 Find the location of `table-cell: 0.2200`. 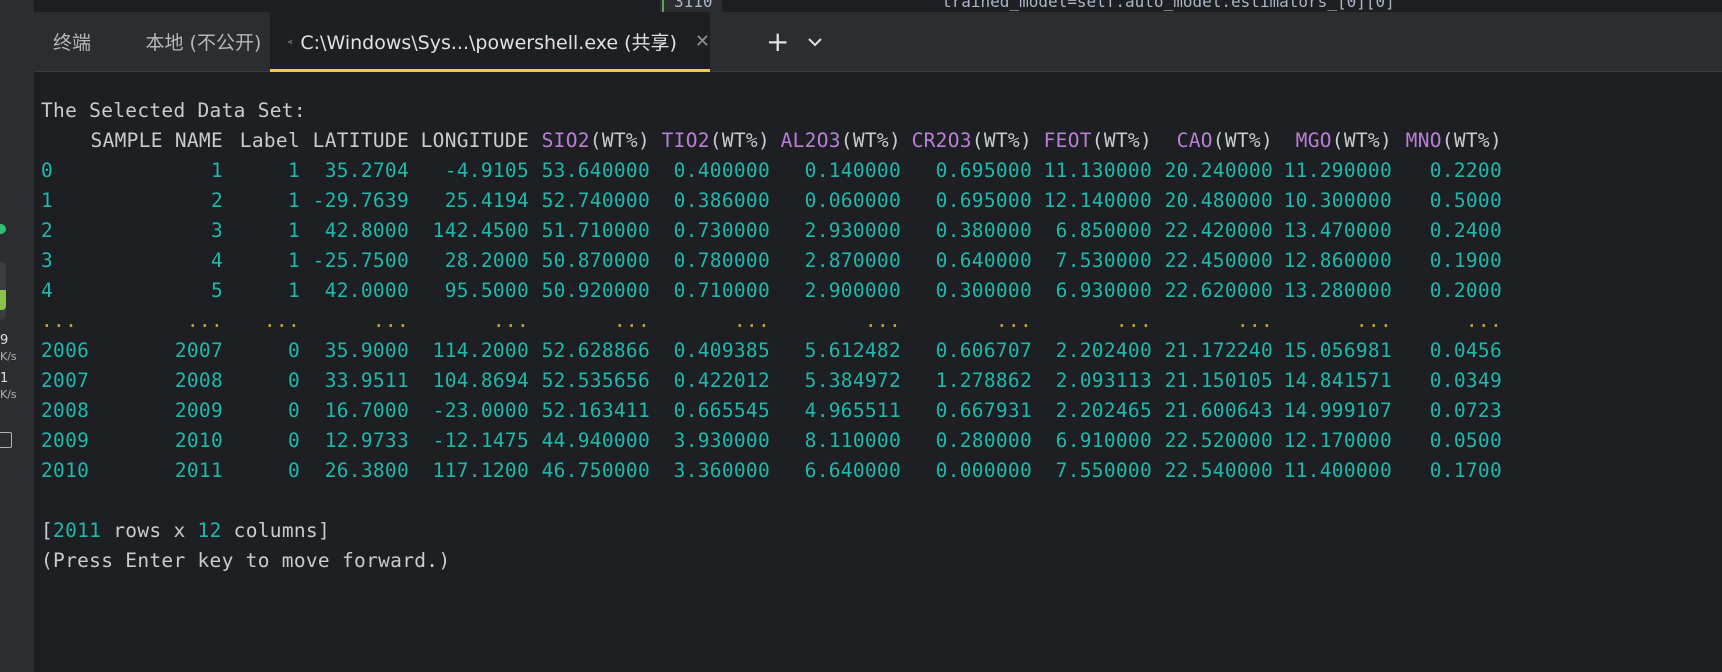

table-cell: 0.2200 is located at coordinates (1465, 170).